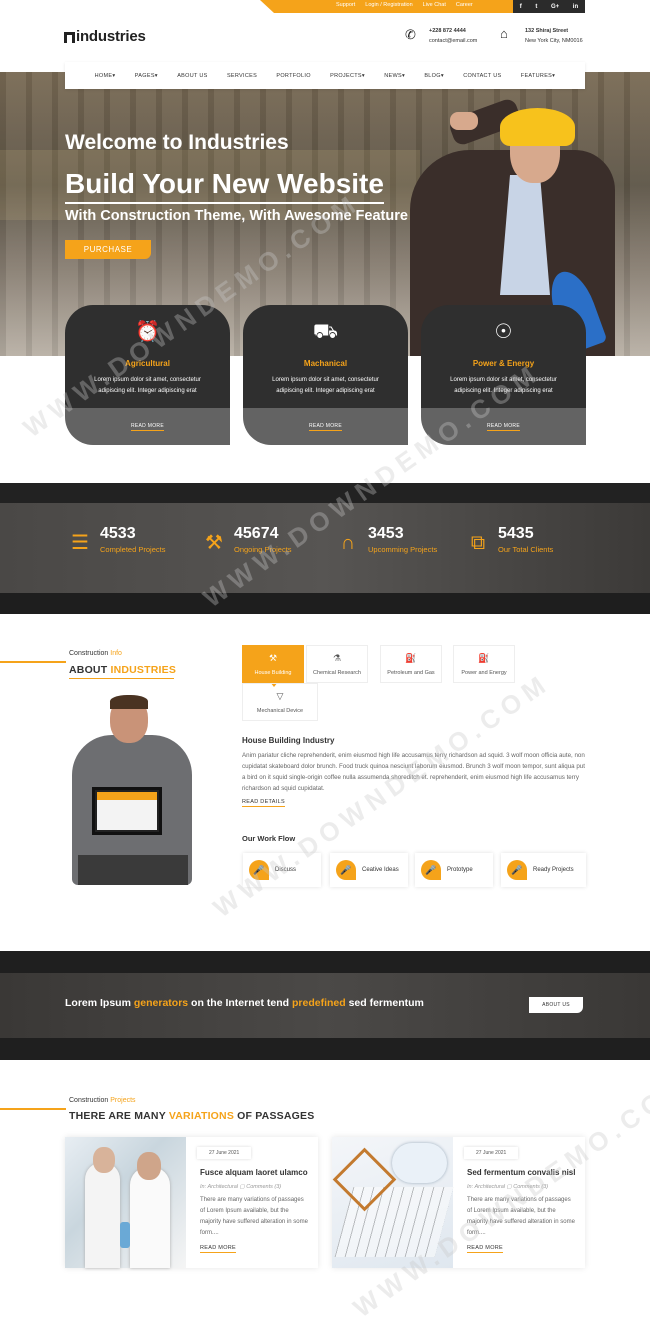  I want to click on project-meta: In: Architectural ▢ Comments (3), so click(508, 1187).